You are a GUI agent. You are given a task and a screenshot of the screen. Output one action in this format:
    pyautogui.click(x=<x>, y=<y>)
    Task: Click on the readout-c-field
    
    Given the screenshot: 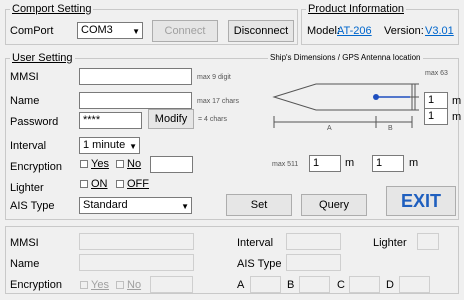 What is the action you would take?
    pyautogui.click(x=364, y=284)
    